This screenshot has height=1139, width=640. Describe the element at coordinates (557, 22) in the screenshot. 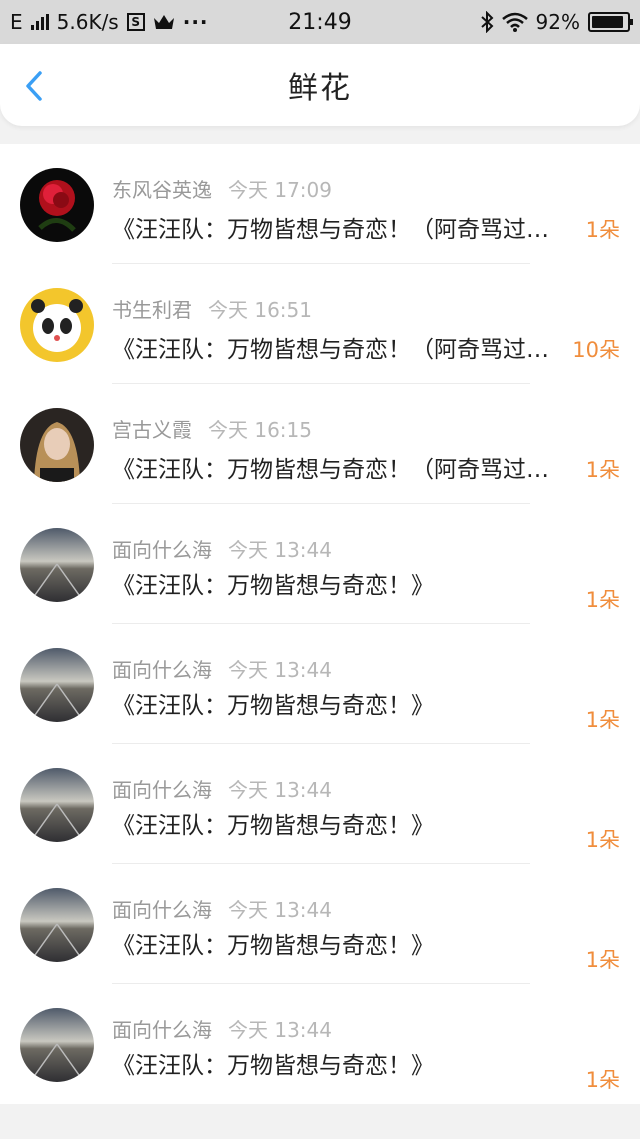

I see `battery-percent: 92%` at that location.